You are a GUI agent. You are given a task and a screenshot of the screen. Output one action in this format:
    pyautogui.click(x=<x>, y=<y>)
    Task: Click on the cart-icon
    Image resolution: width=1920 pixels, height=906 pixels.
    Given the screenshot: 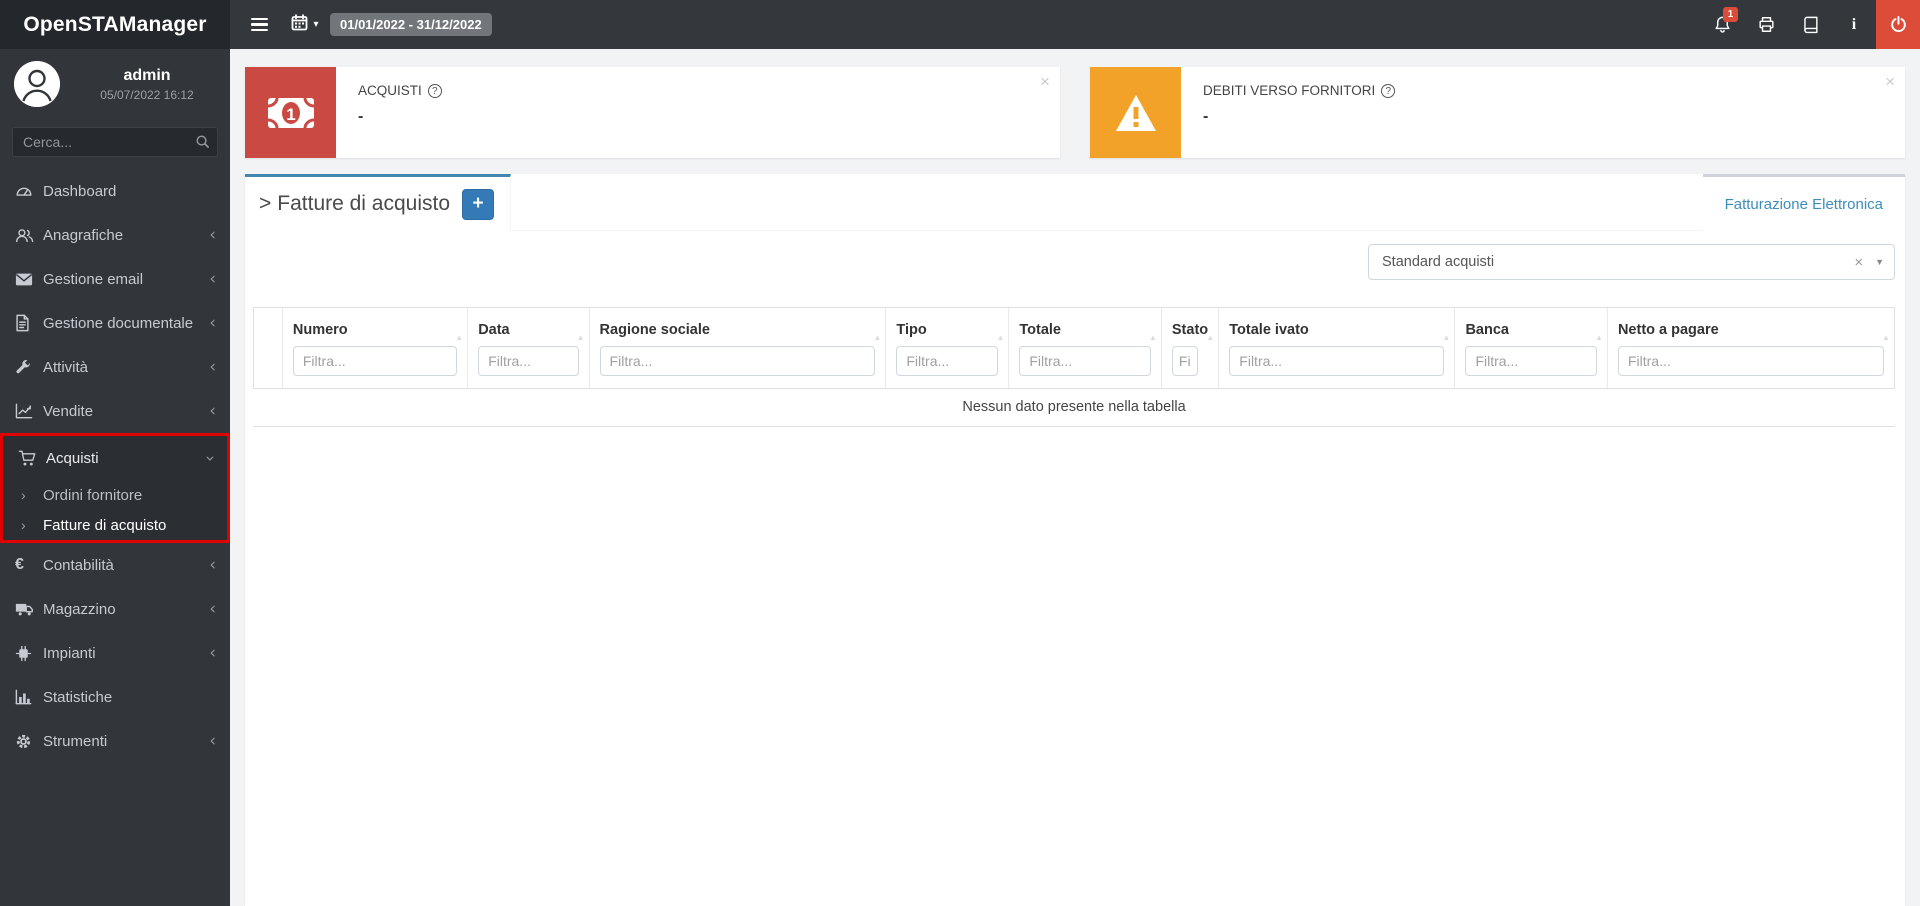 What is the action you would take?
    pyautogui.click(x=30, y=458)
    